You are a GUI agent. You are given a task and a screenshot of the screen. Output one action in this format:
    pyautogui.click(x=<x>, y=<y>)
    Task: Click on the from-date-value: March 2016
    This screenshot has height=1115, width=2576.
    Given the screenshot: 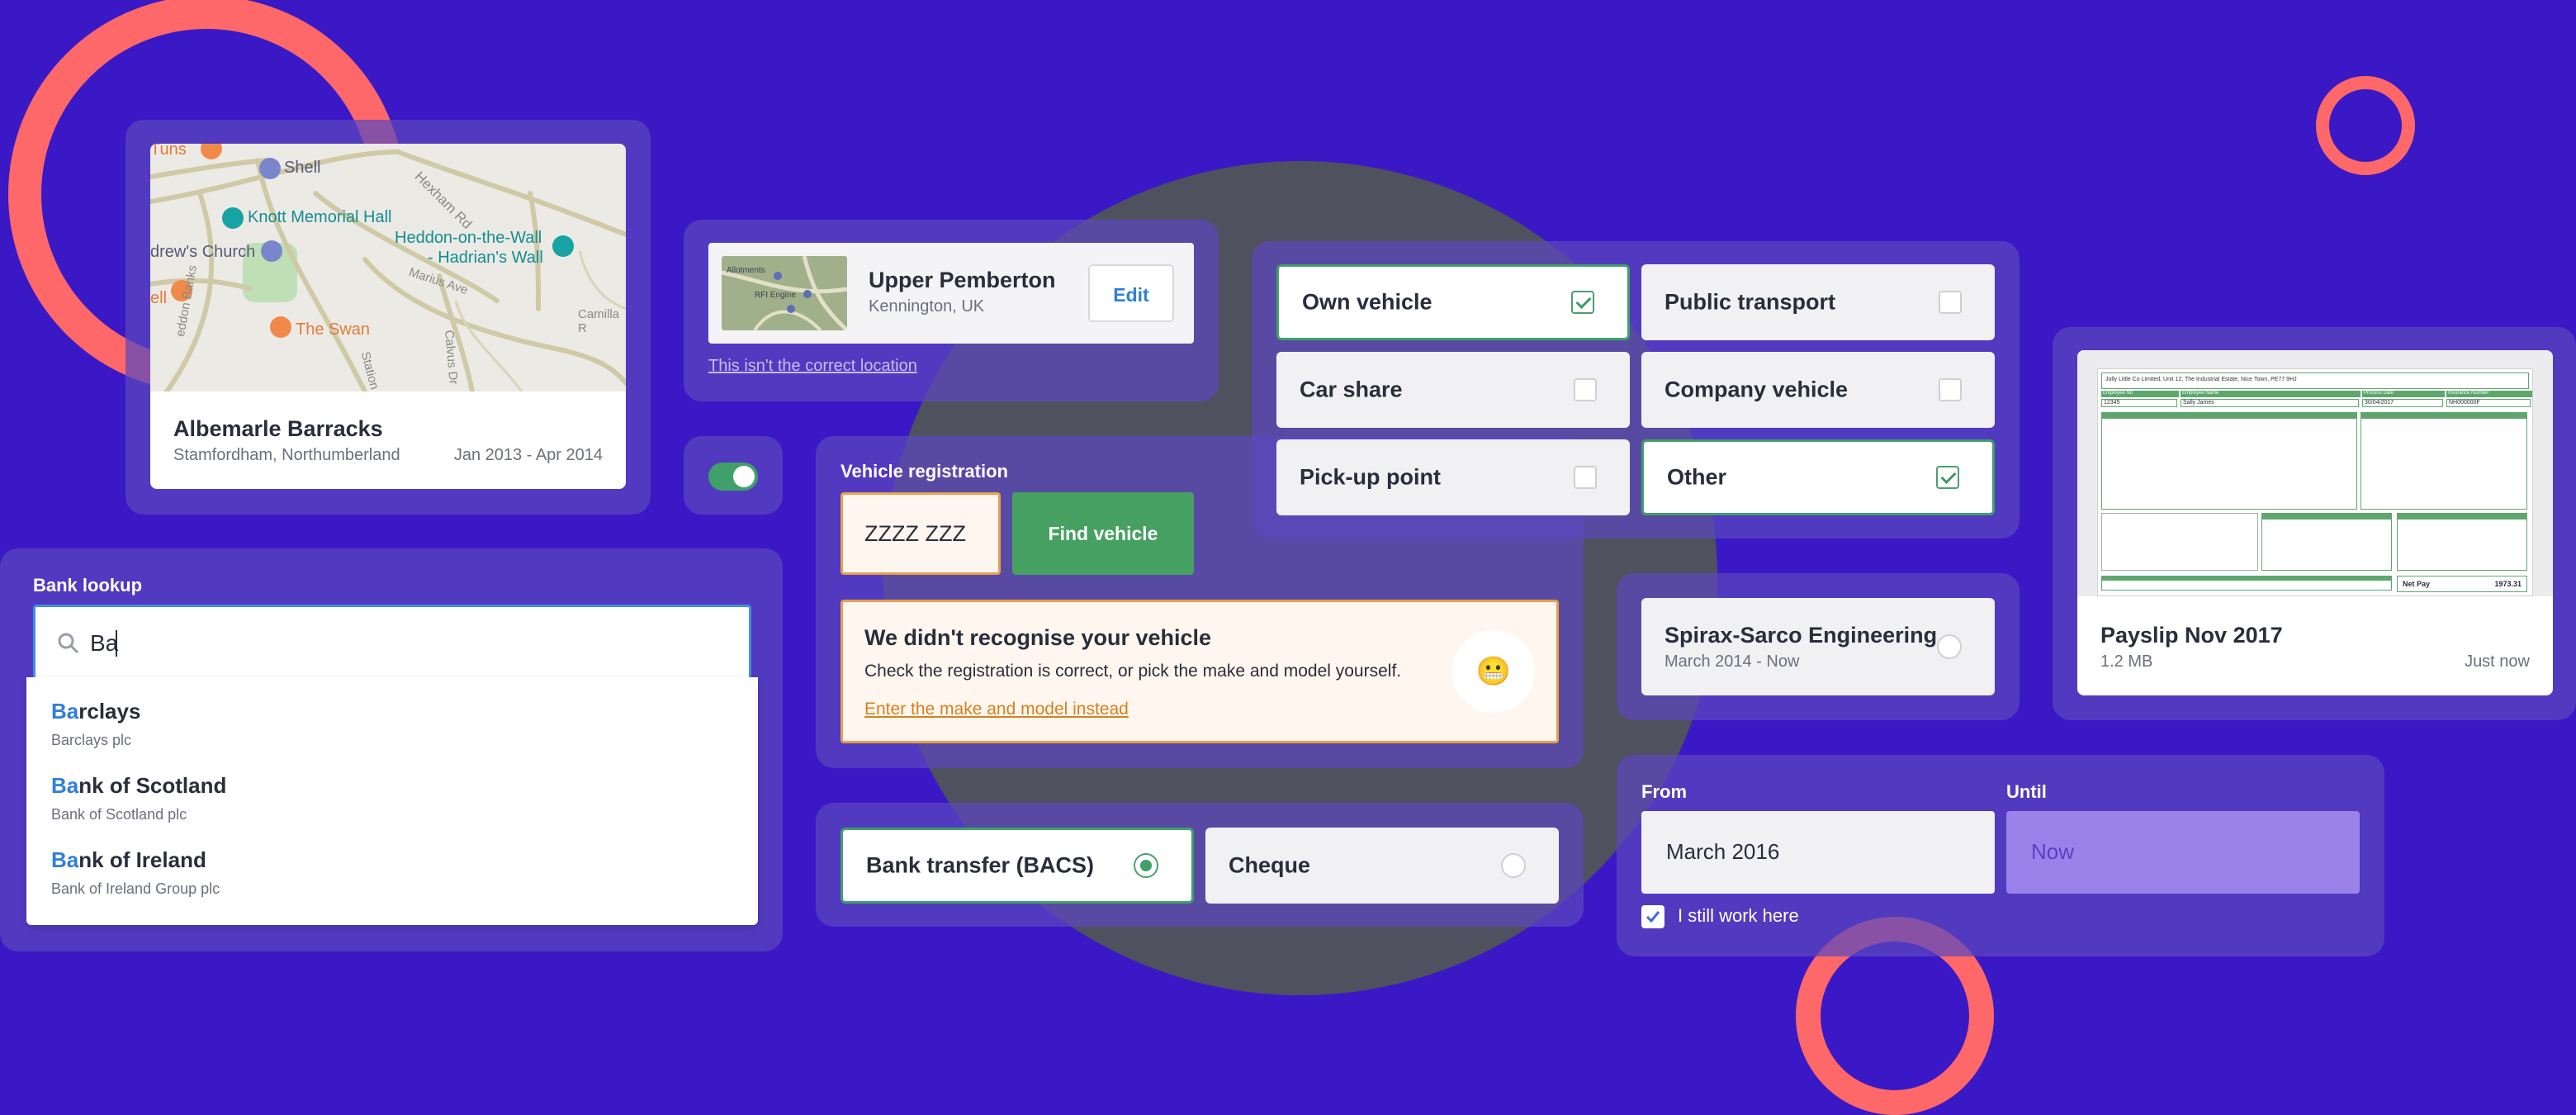 What is the action you would take?
    pyautogui.click(x=1723, y=851)
    